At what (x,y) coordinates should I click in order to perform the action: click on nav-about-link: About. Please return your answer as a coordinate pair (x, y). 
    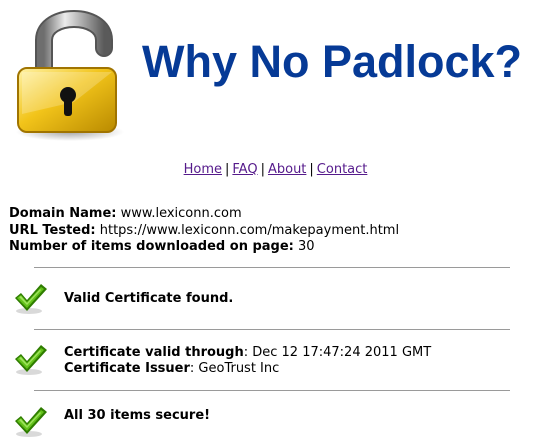
    Looking at the image, I should click on (287, 169).